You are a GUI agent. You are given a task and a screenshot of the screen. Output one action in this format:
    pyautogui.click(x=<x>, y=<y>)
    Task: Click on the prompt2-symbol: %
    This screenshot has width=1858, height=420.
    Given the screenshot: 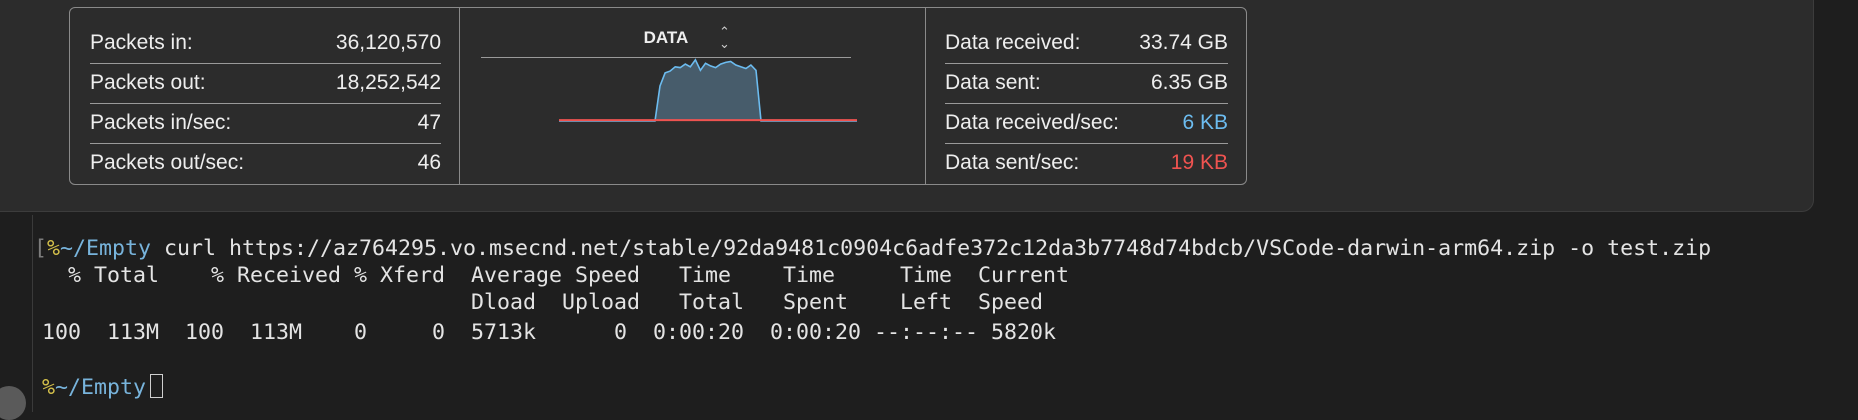 What is the action you would take?
    pyautogui.click(x=49, y=387)
    